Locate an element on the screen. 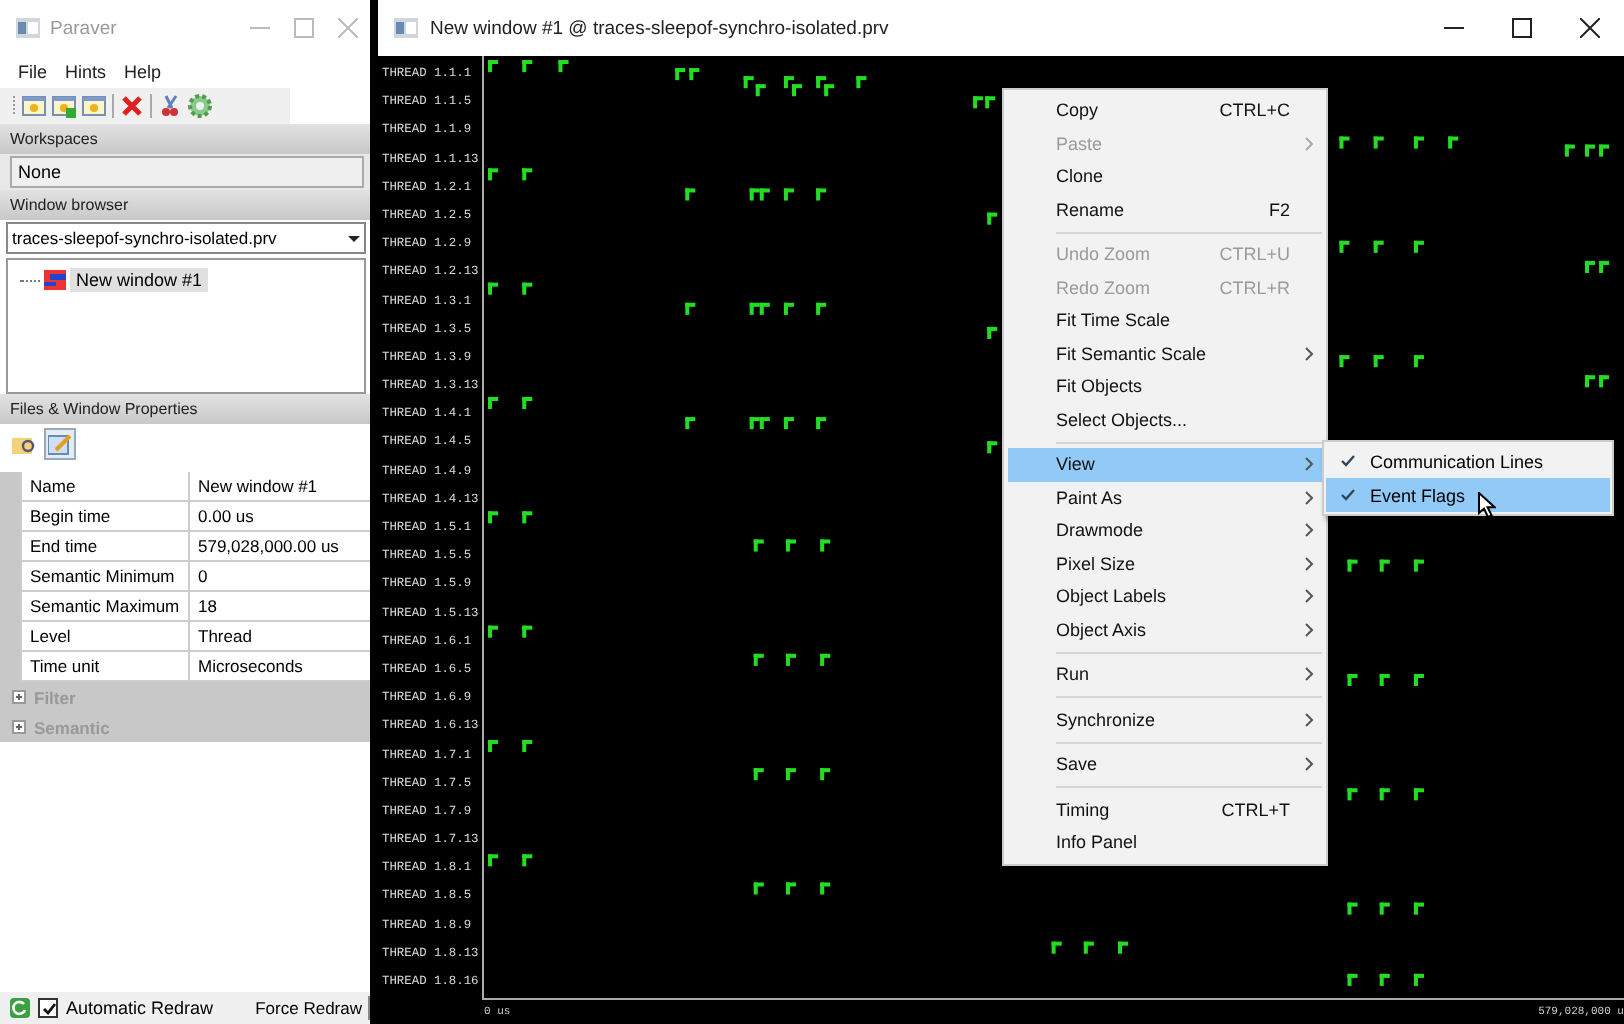 This screenshot has height=1024, width=1624. menu-item: Drawmode is located at coordinates (1165, 530).